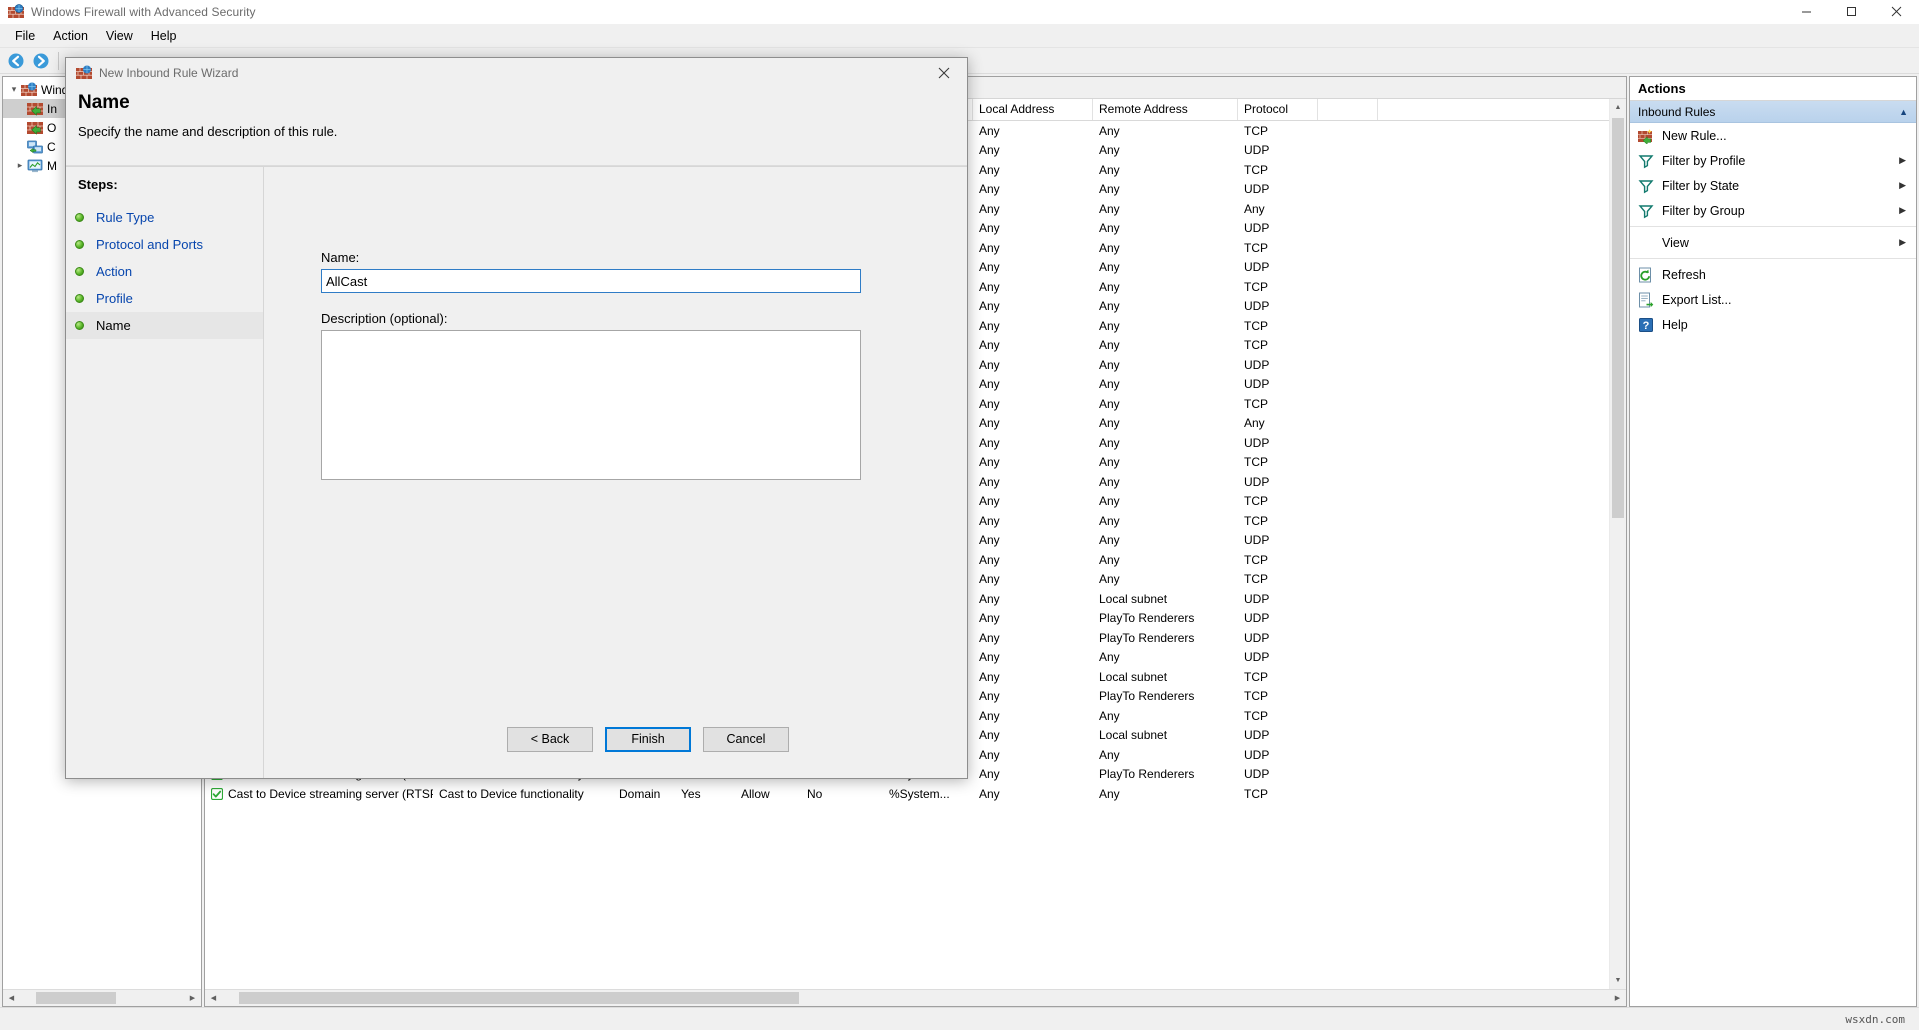 The width and height of the screenshot is (1919, 1030). I want to click on scroll-down-icon: ▼, so click(1618, 980).